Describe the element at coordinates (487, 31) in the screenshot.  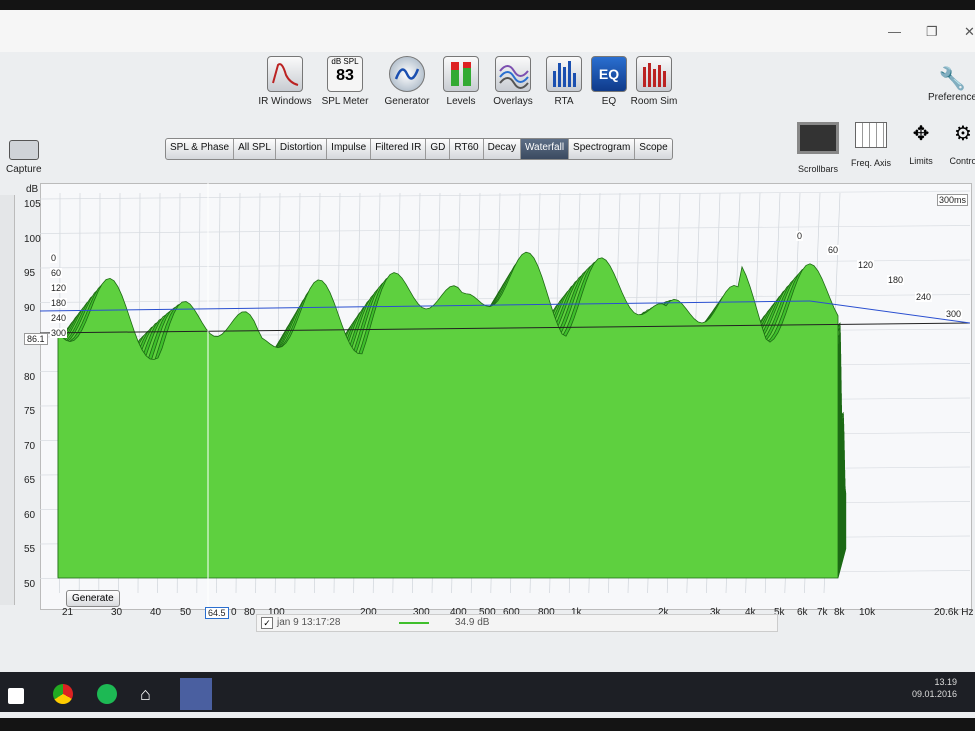
I see `title-bar: — ❐ ✕` at that location.